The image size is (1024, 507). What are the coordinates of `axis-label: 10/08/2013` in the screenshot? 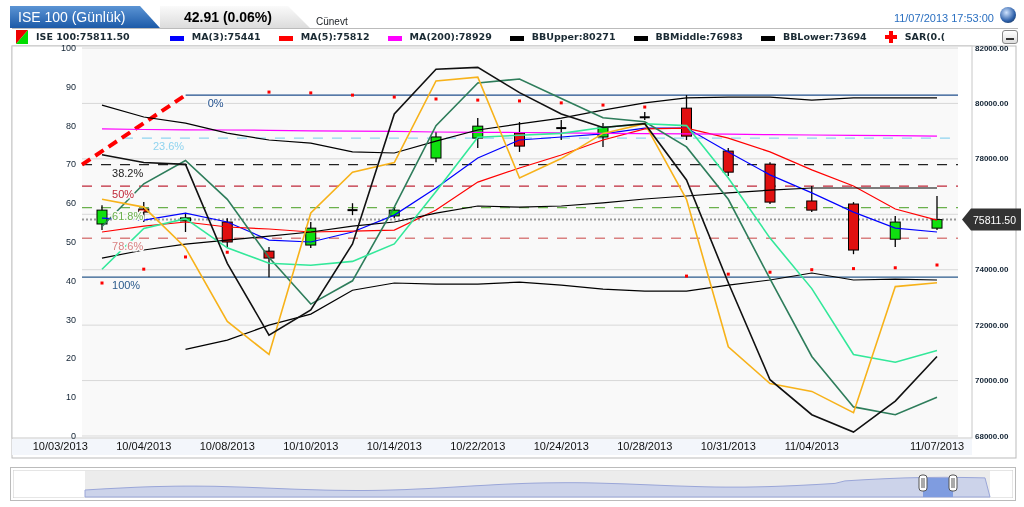 It's located at (227, 446).